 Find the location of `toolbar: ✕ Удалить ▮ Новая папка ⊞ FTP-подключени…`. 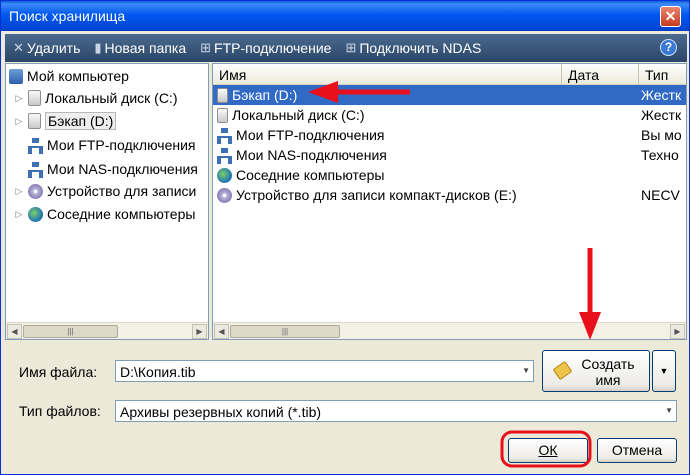

toolbar: ✕ Удалить ▮ Новая папка ⊞ FTP-подключени… is located at coordinates (346, 48).